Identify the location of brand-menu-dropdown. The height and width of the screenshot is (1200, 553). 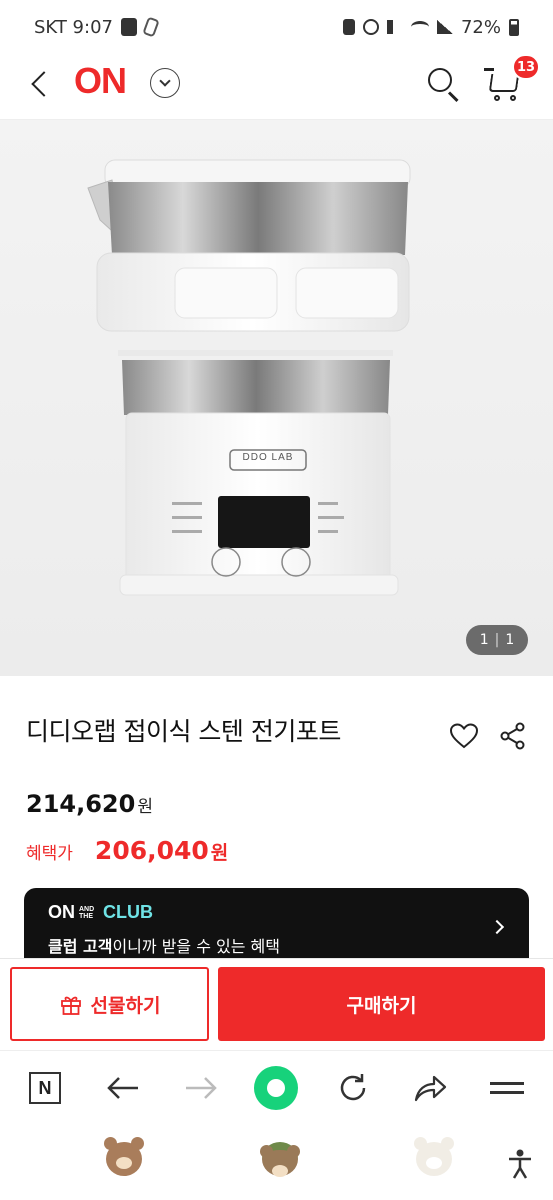
(165, 83).